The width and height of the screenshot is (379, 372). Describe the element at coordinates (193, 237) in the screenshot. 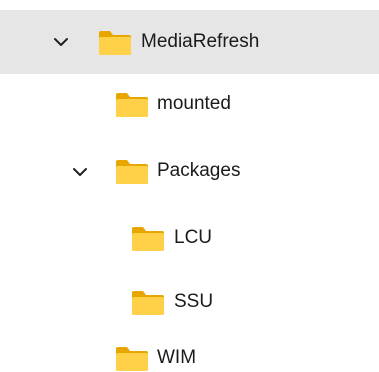

I see `tree-item-label: LCU` at that location.